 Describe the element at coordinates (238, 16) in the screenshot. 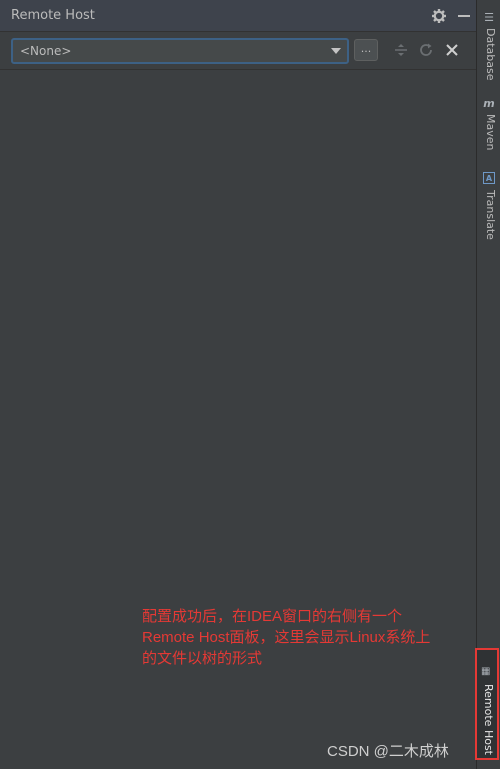

I see `panel-title-bar: Remote Host` at that location.